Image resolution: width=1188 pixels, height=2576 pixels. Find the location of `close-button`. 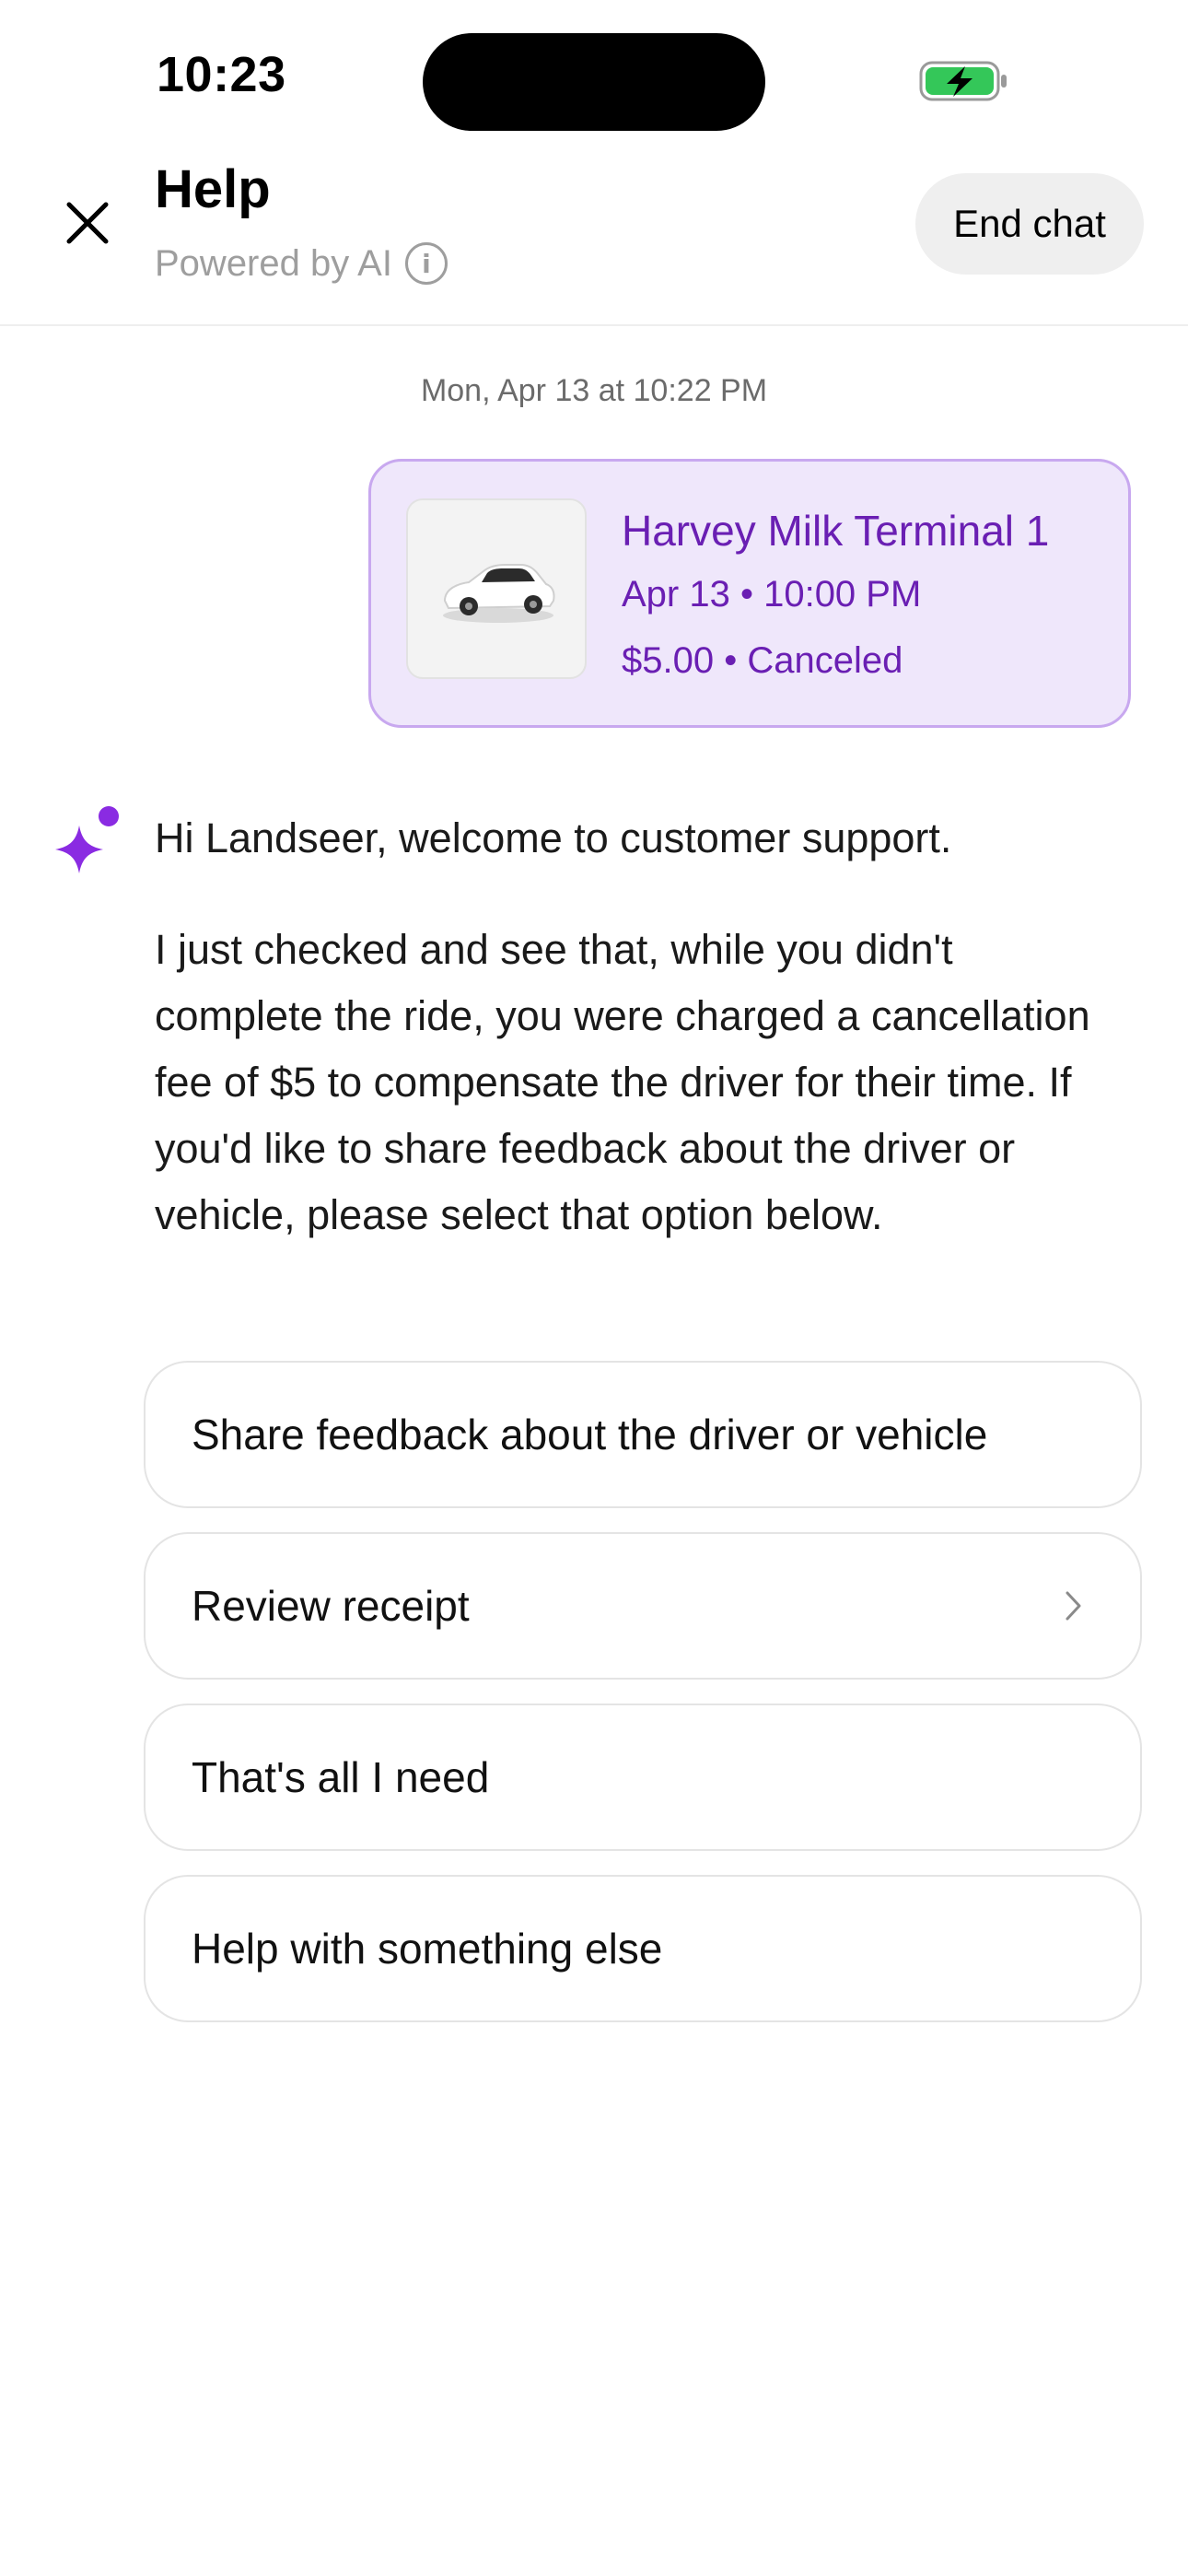

close-button is located at coordinates (87, 223).